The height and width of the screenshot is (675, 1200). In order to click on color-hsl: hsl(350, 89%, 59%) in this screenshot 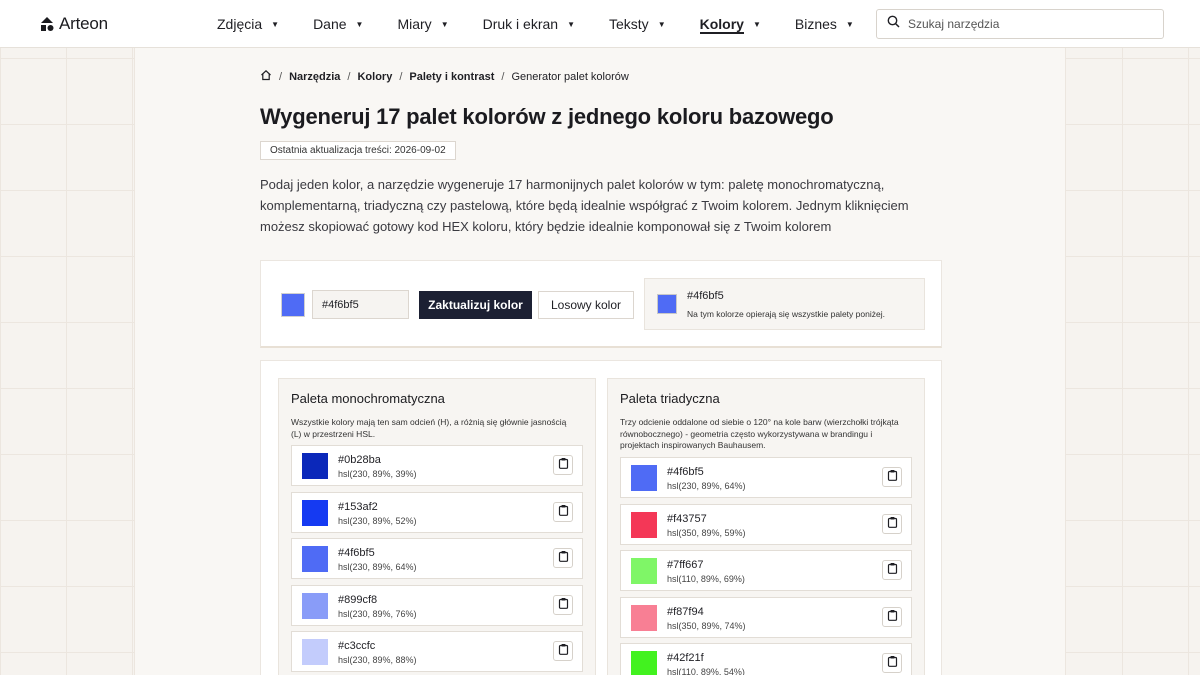, I will do `click(706, 532)`.